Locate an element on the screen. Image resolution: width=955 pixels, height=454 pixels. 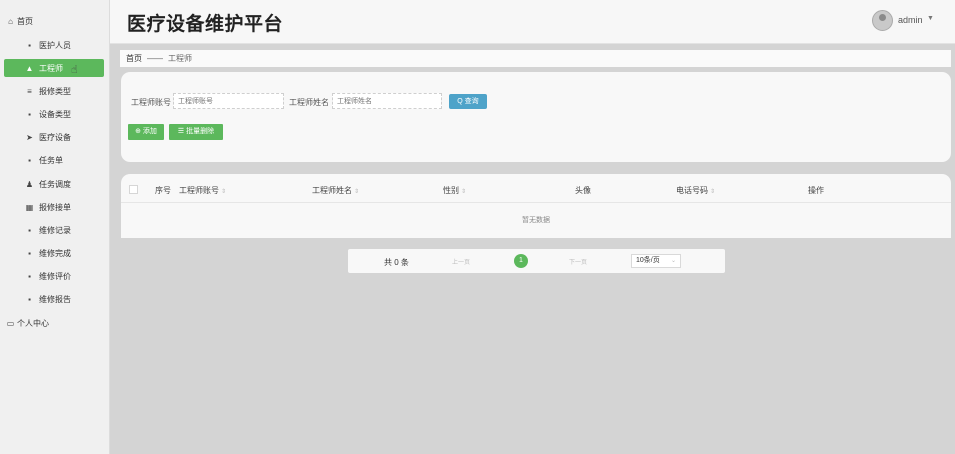
sidebar-item-device-type: ▪ 设备类型 is located at coordinates (54, 114).